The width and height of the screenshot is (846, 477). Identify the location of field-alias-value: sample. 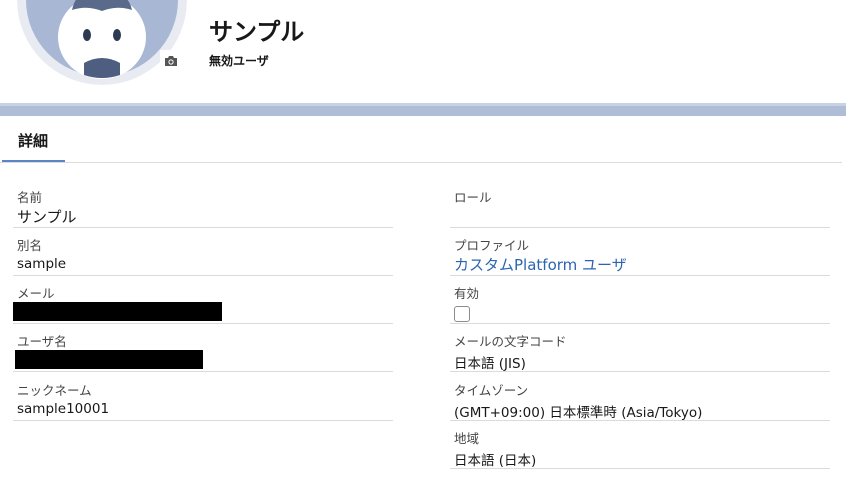
(42, 264).